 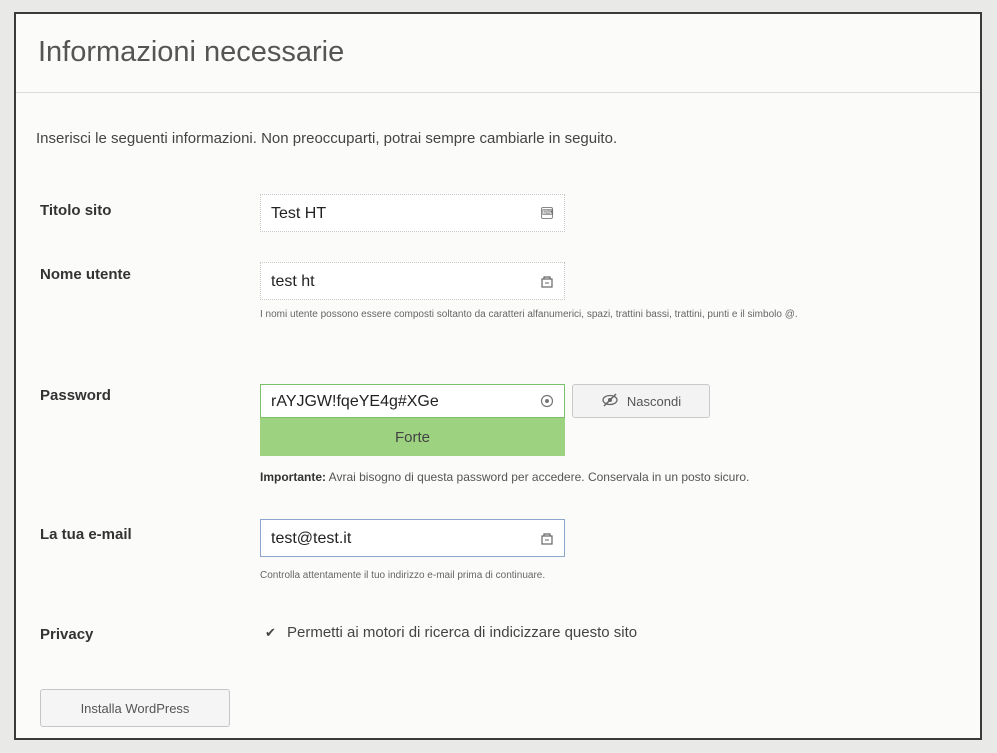 What do you see at coordinates (135, 708) in the screenshot?
I see `install-wordpress-button: Installa WordPress` at bounding box center [135, 708].